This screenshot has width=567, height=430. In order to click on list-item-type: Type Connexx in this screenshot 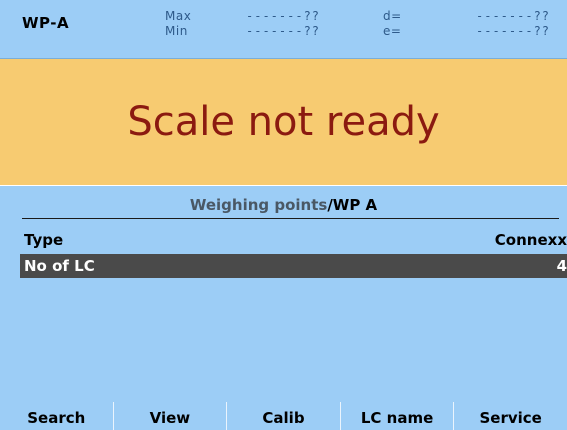, I will do `click(293, 240)`.